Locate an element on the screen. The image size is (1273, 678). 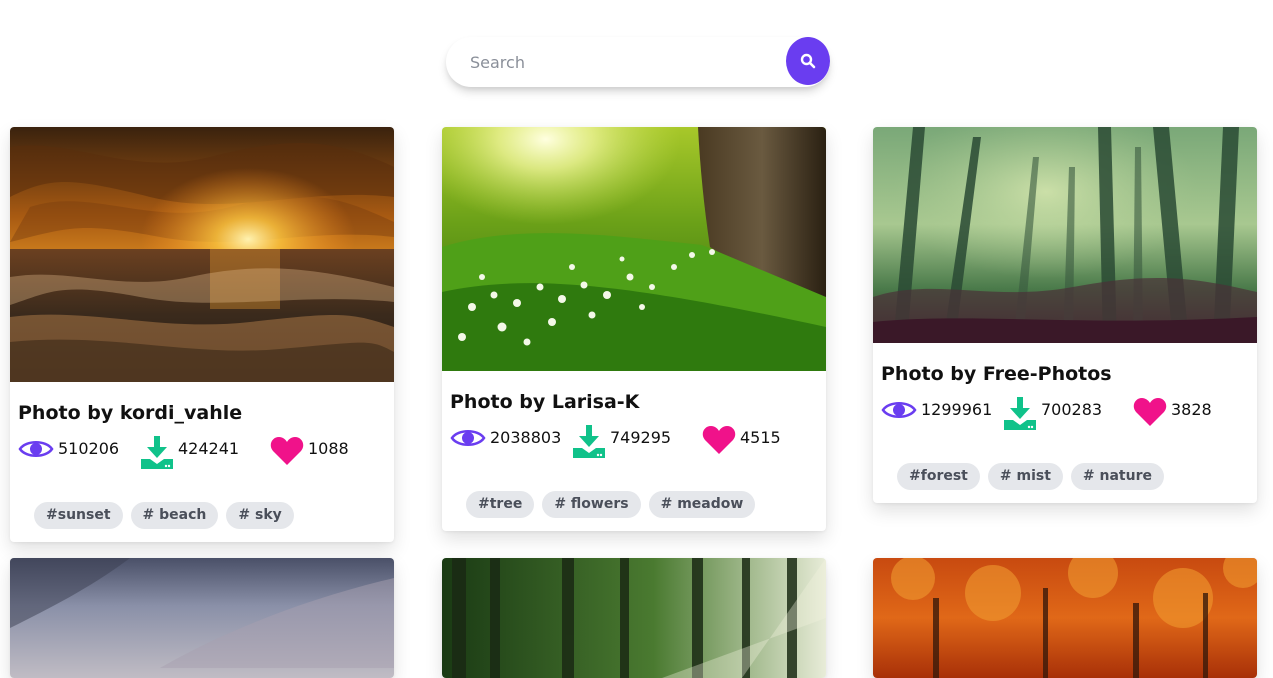
card-body: Photo by Free-Photos 1299961 700283 3828 is located at coordinates (1065, 416).